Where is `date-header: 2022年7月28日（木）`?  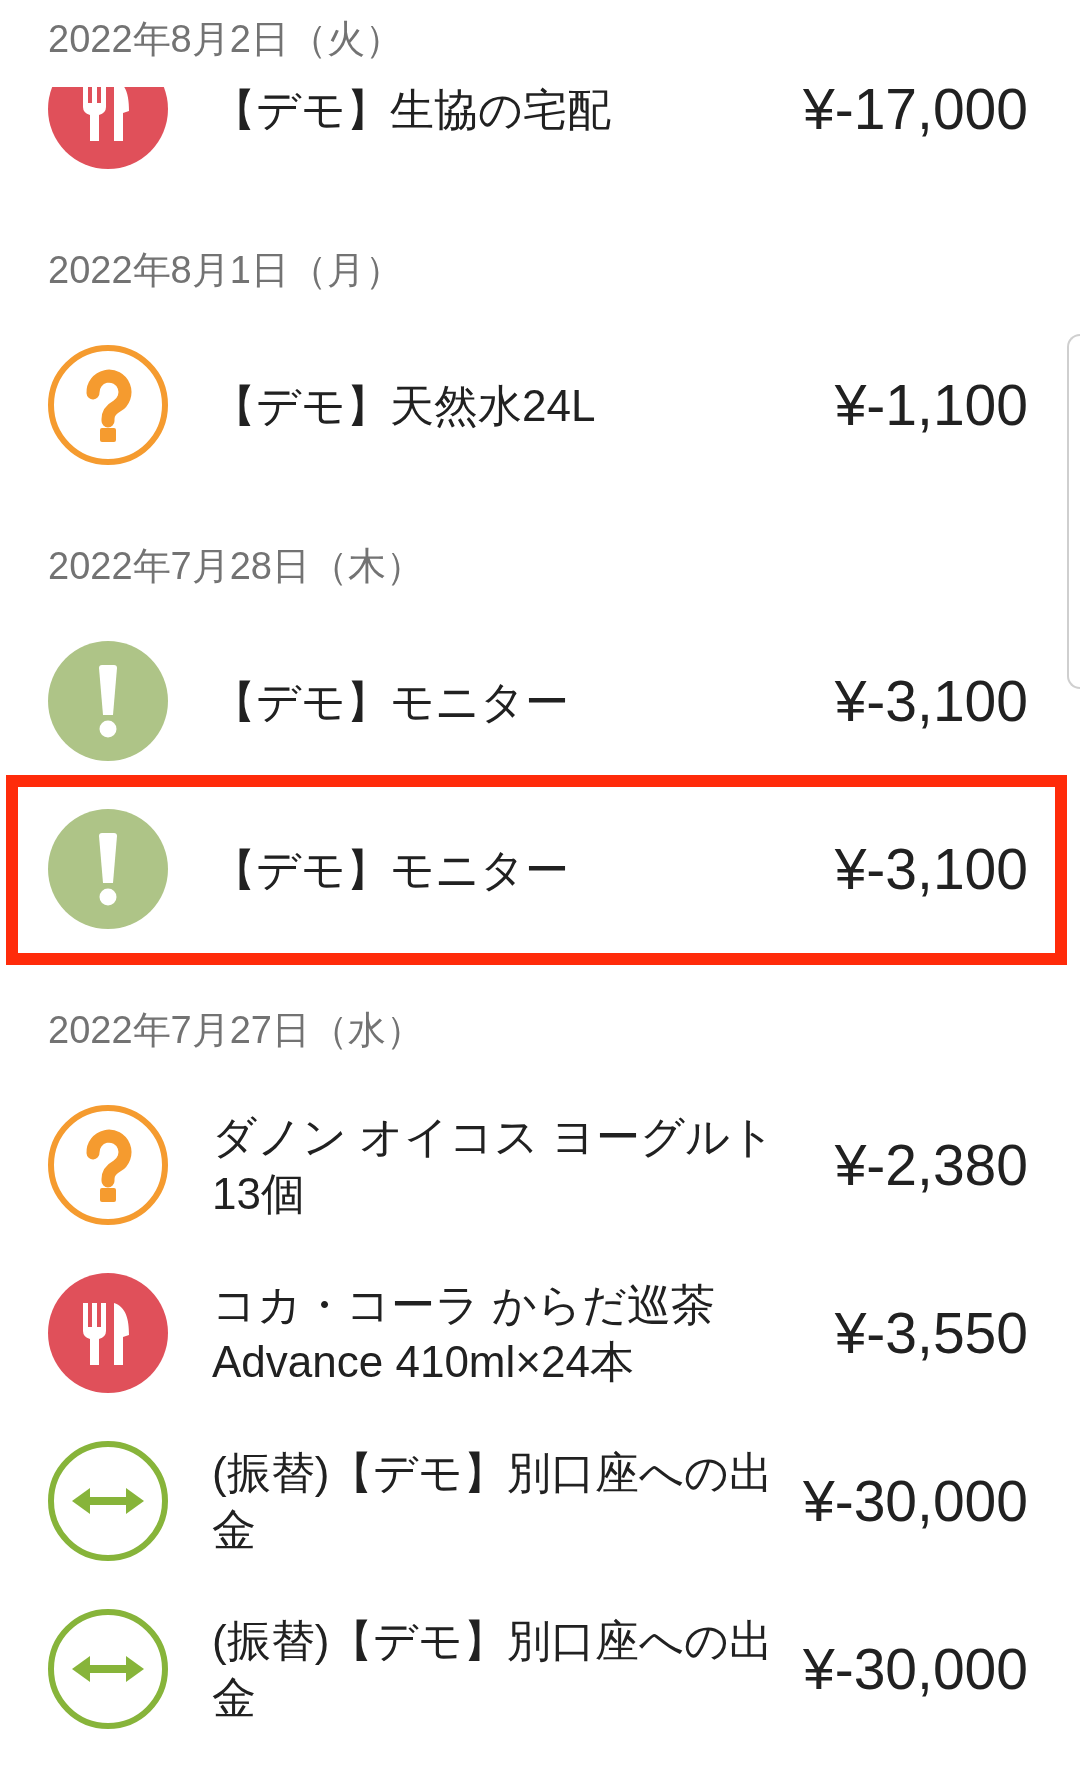 date-header: 2022年7月28日（木） is located at coordinates (236, 566).